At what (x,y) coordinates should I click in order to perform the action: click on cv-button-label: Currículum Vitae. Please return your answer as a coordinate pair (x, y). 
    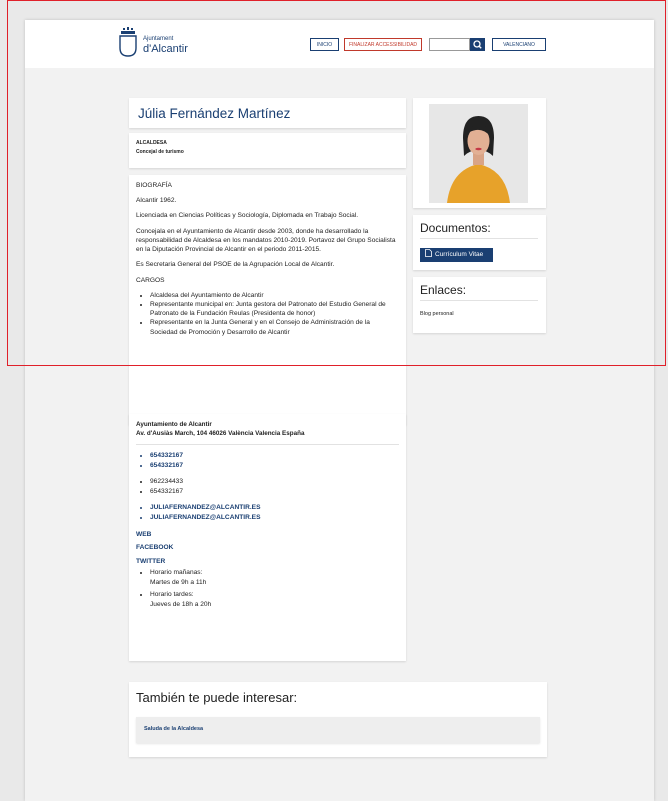
    Looking at the image, I should click on (459, 254).